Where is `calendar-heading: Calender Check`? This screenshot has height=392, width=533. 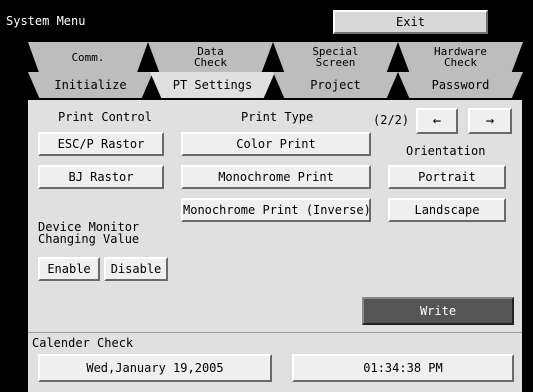
calendar-heading: Calender Check is located at coordinates (83, 343).